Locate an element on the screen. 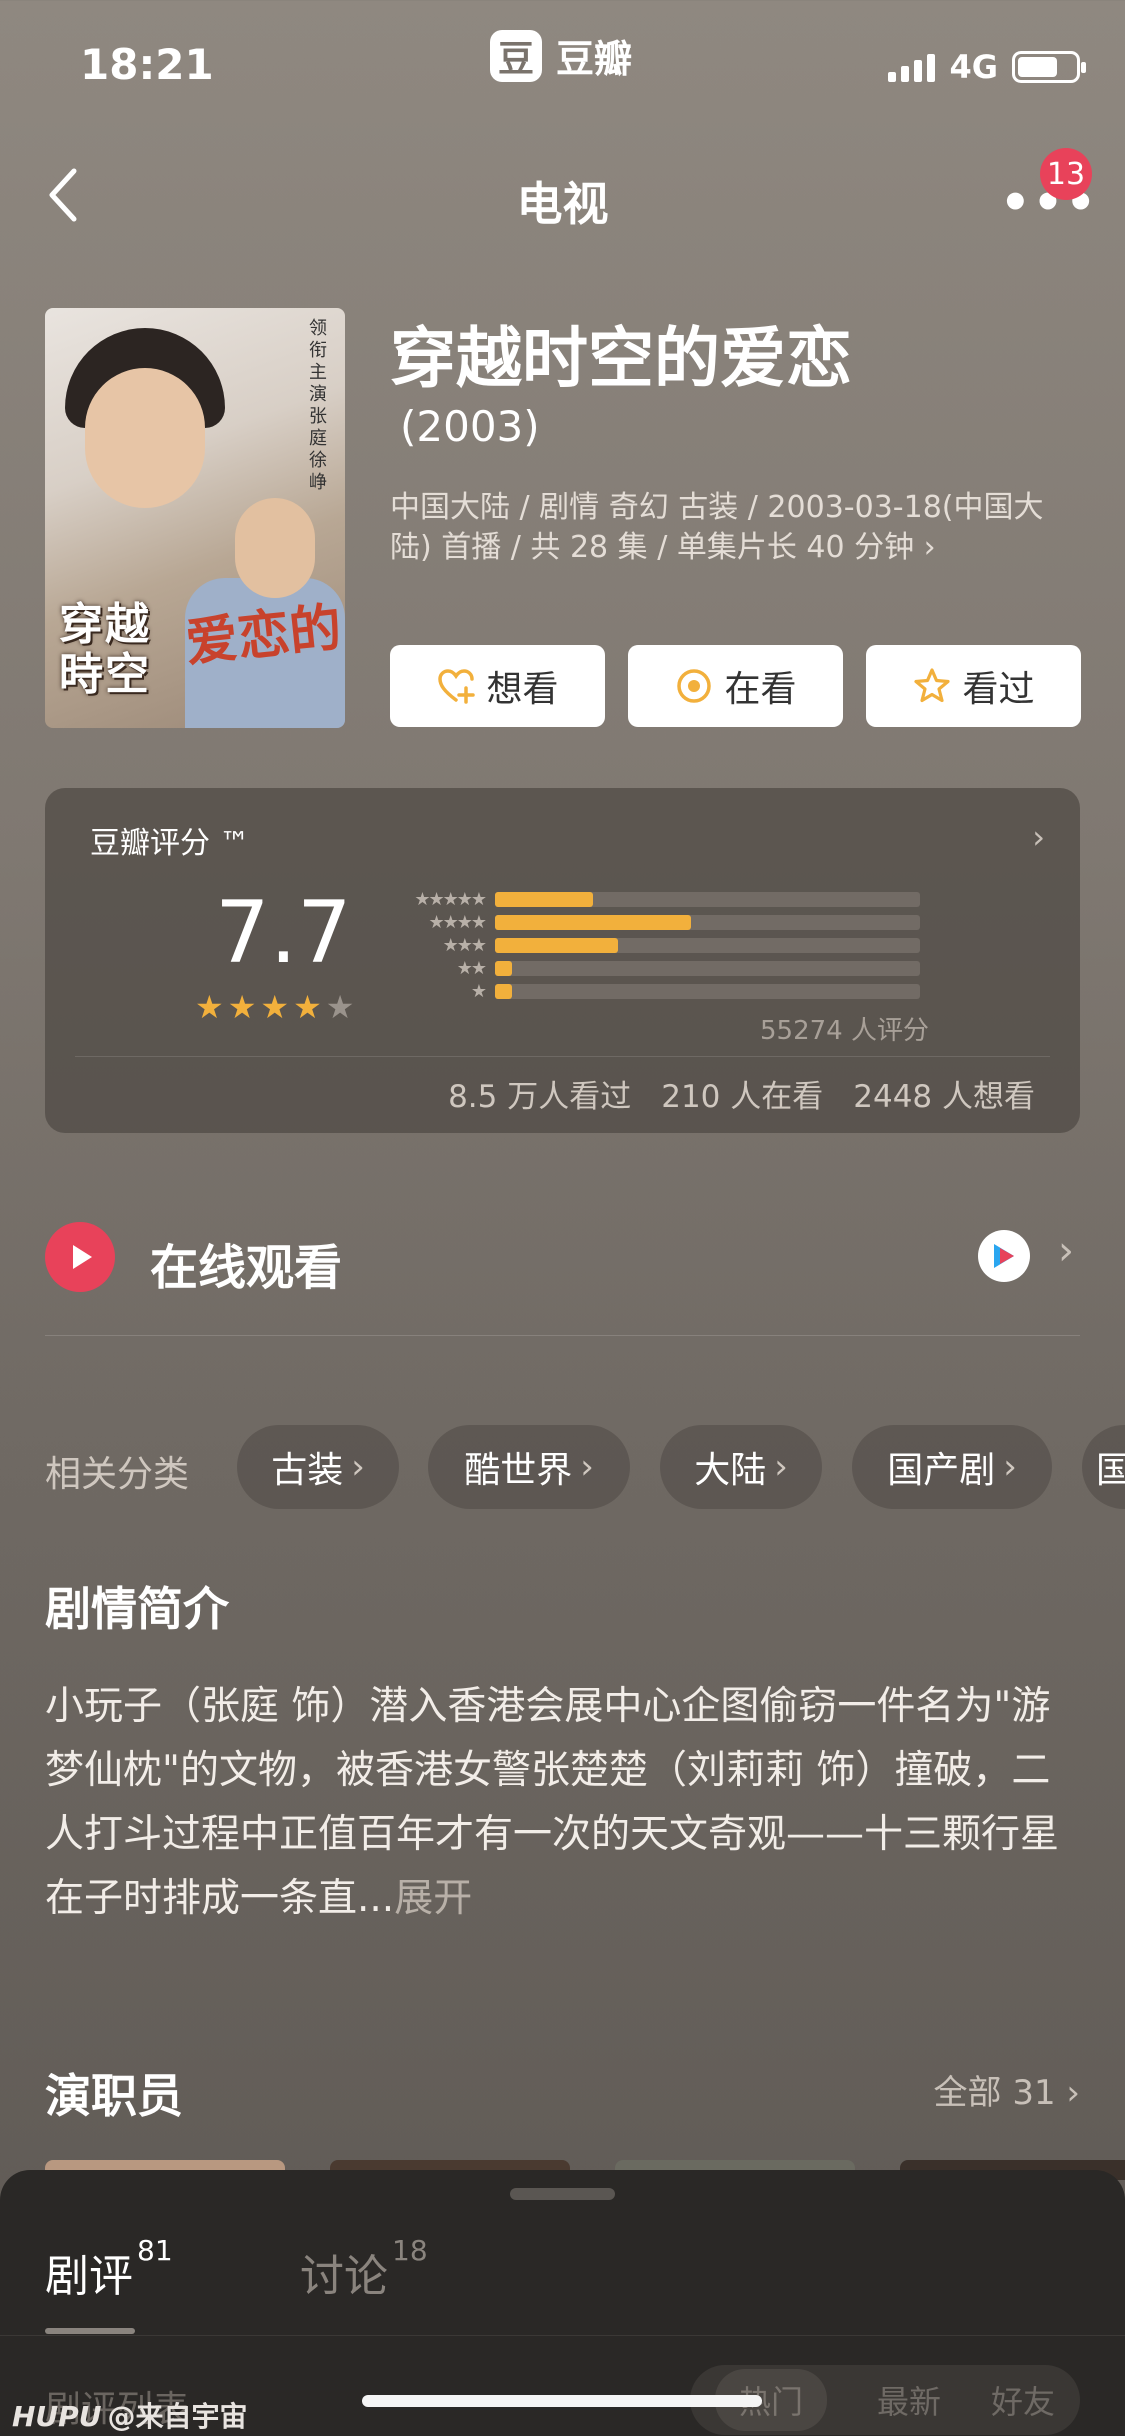 Image resolution: width=1125 pixels, height=2436 pixels. page-title: 电视 is located at coordinates (562, 204).